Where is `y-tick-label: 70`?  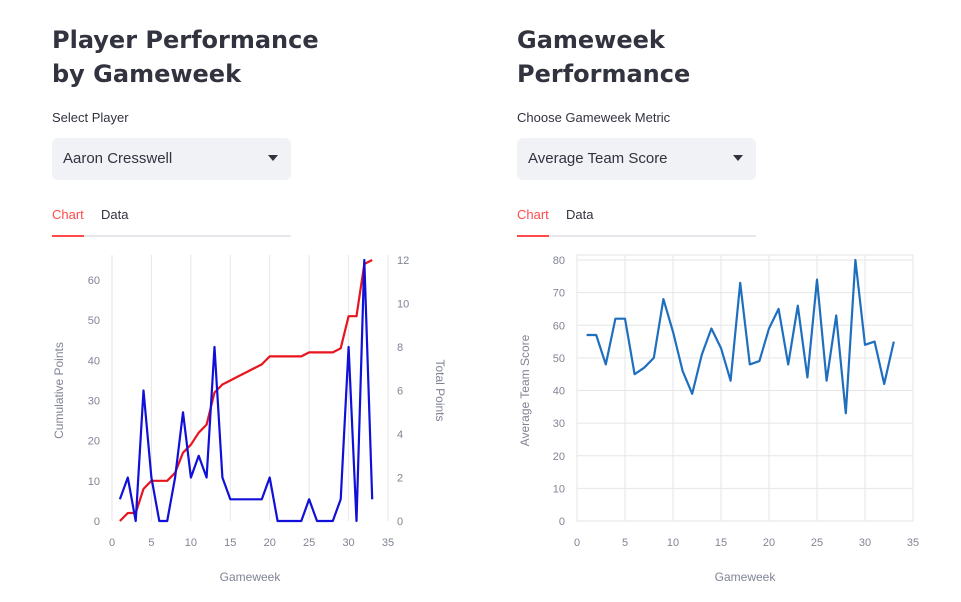
y-tick-label: 70 is located at coordinates (559, 294).